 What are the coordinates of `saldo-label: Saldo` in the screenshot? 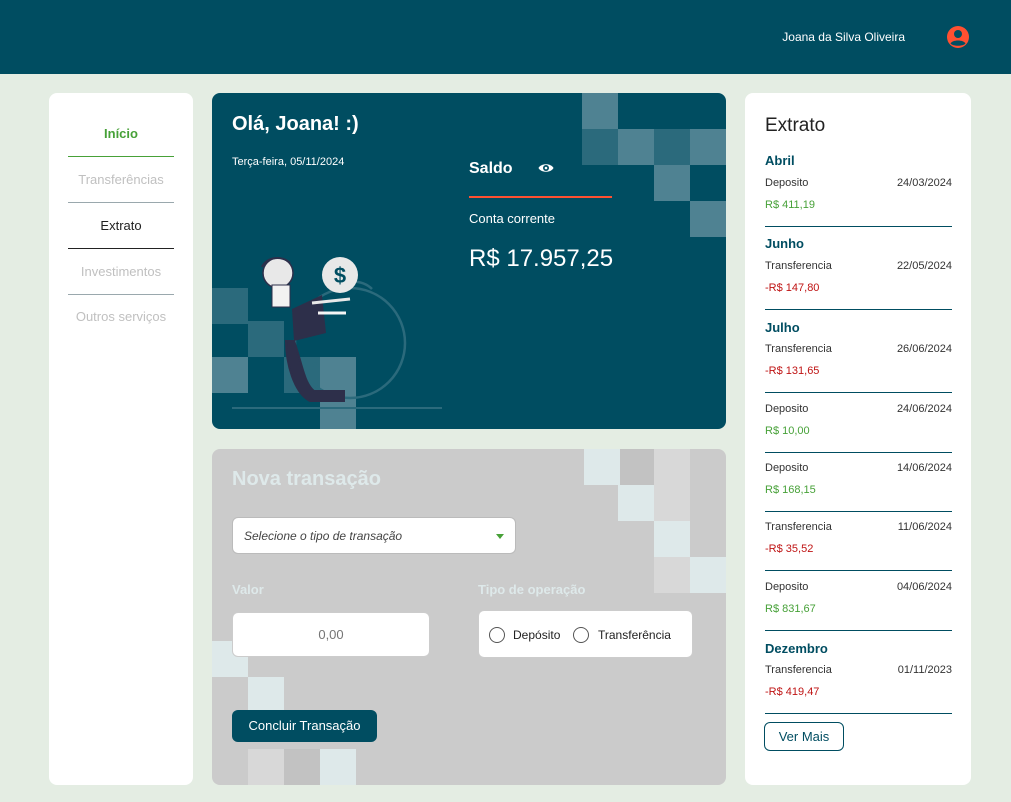 It's located at (491, 168).